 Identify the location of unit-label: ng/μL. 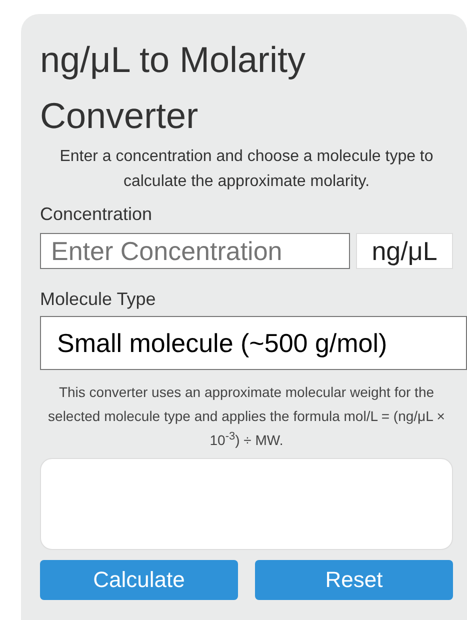
(404, 251).